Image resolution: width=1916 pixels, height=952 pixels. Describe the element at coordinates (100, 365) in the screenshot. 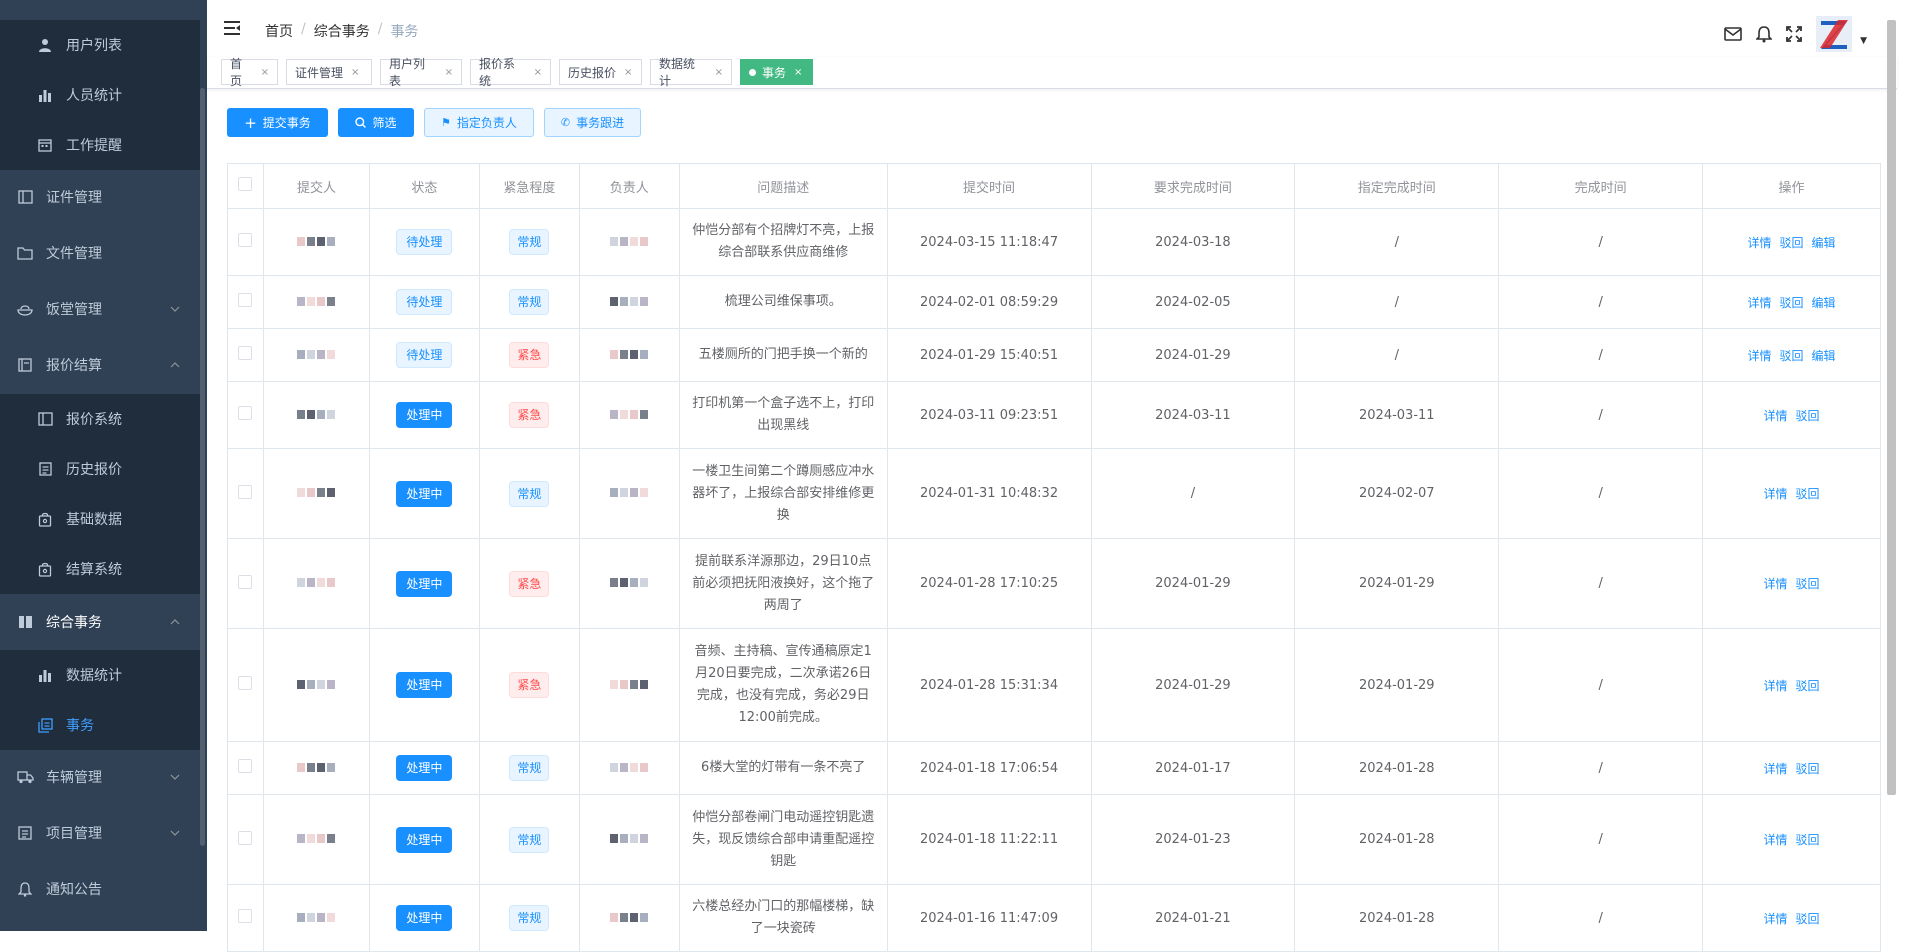

I see `sidebar-item-7: 报价结算` at that location.